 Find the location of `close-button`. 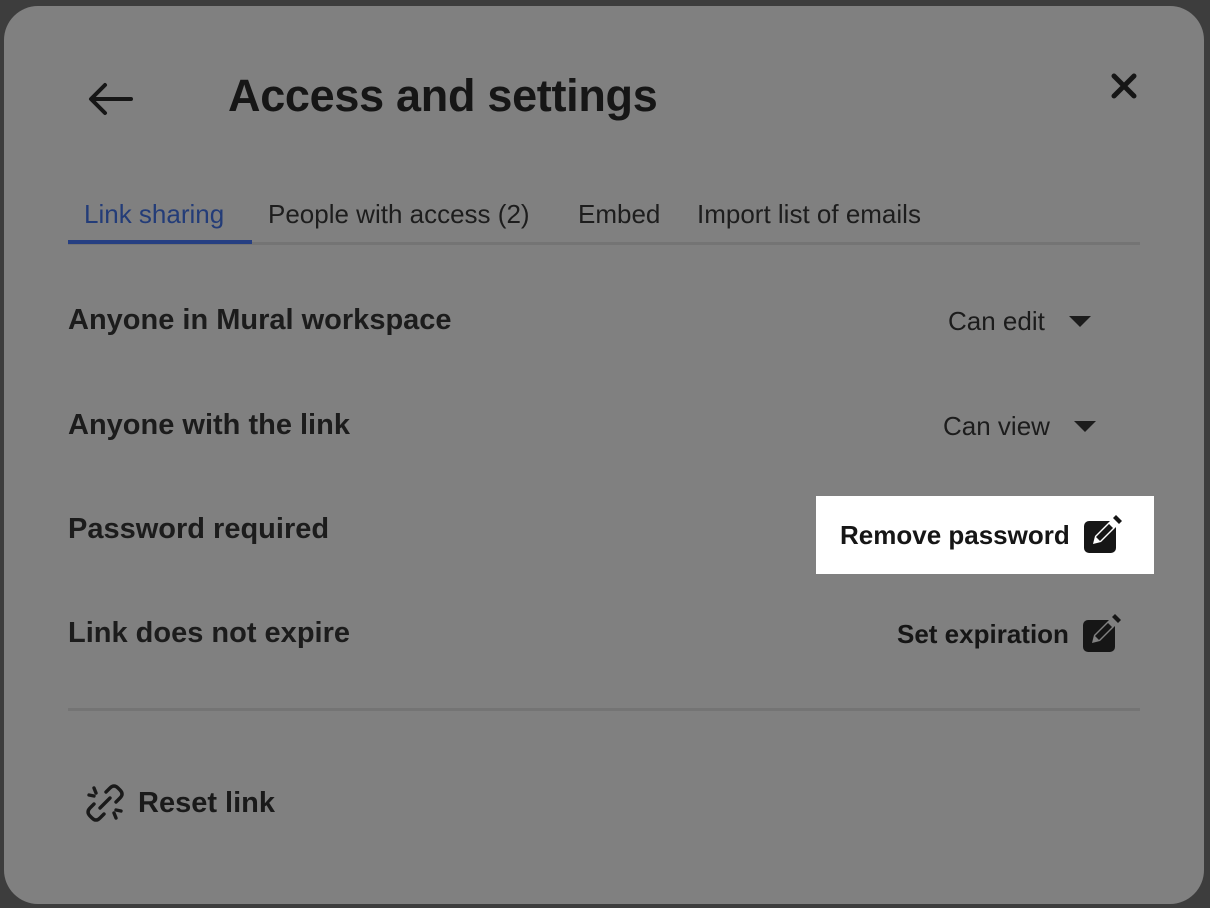

close-button is located at coordinates (1124, 88).